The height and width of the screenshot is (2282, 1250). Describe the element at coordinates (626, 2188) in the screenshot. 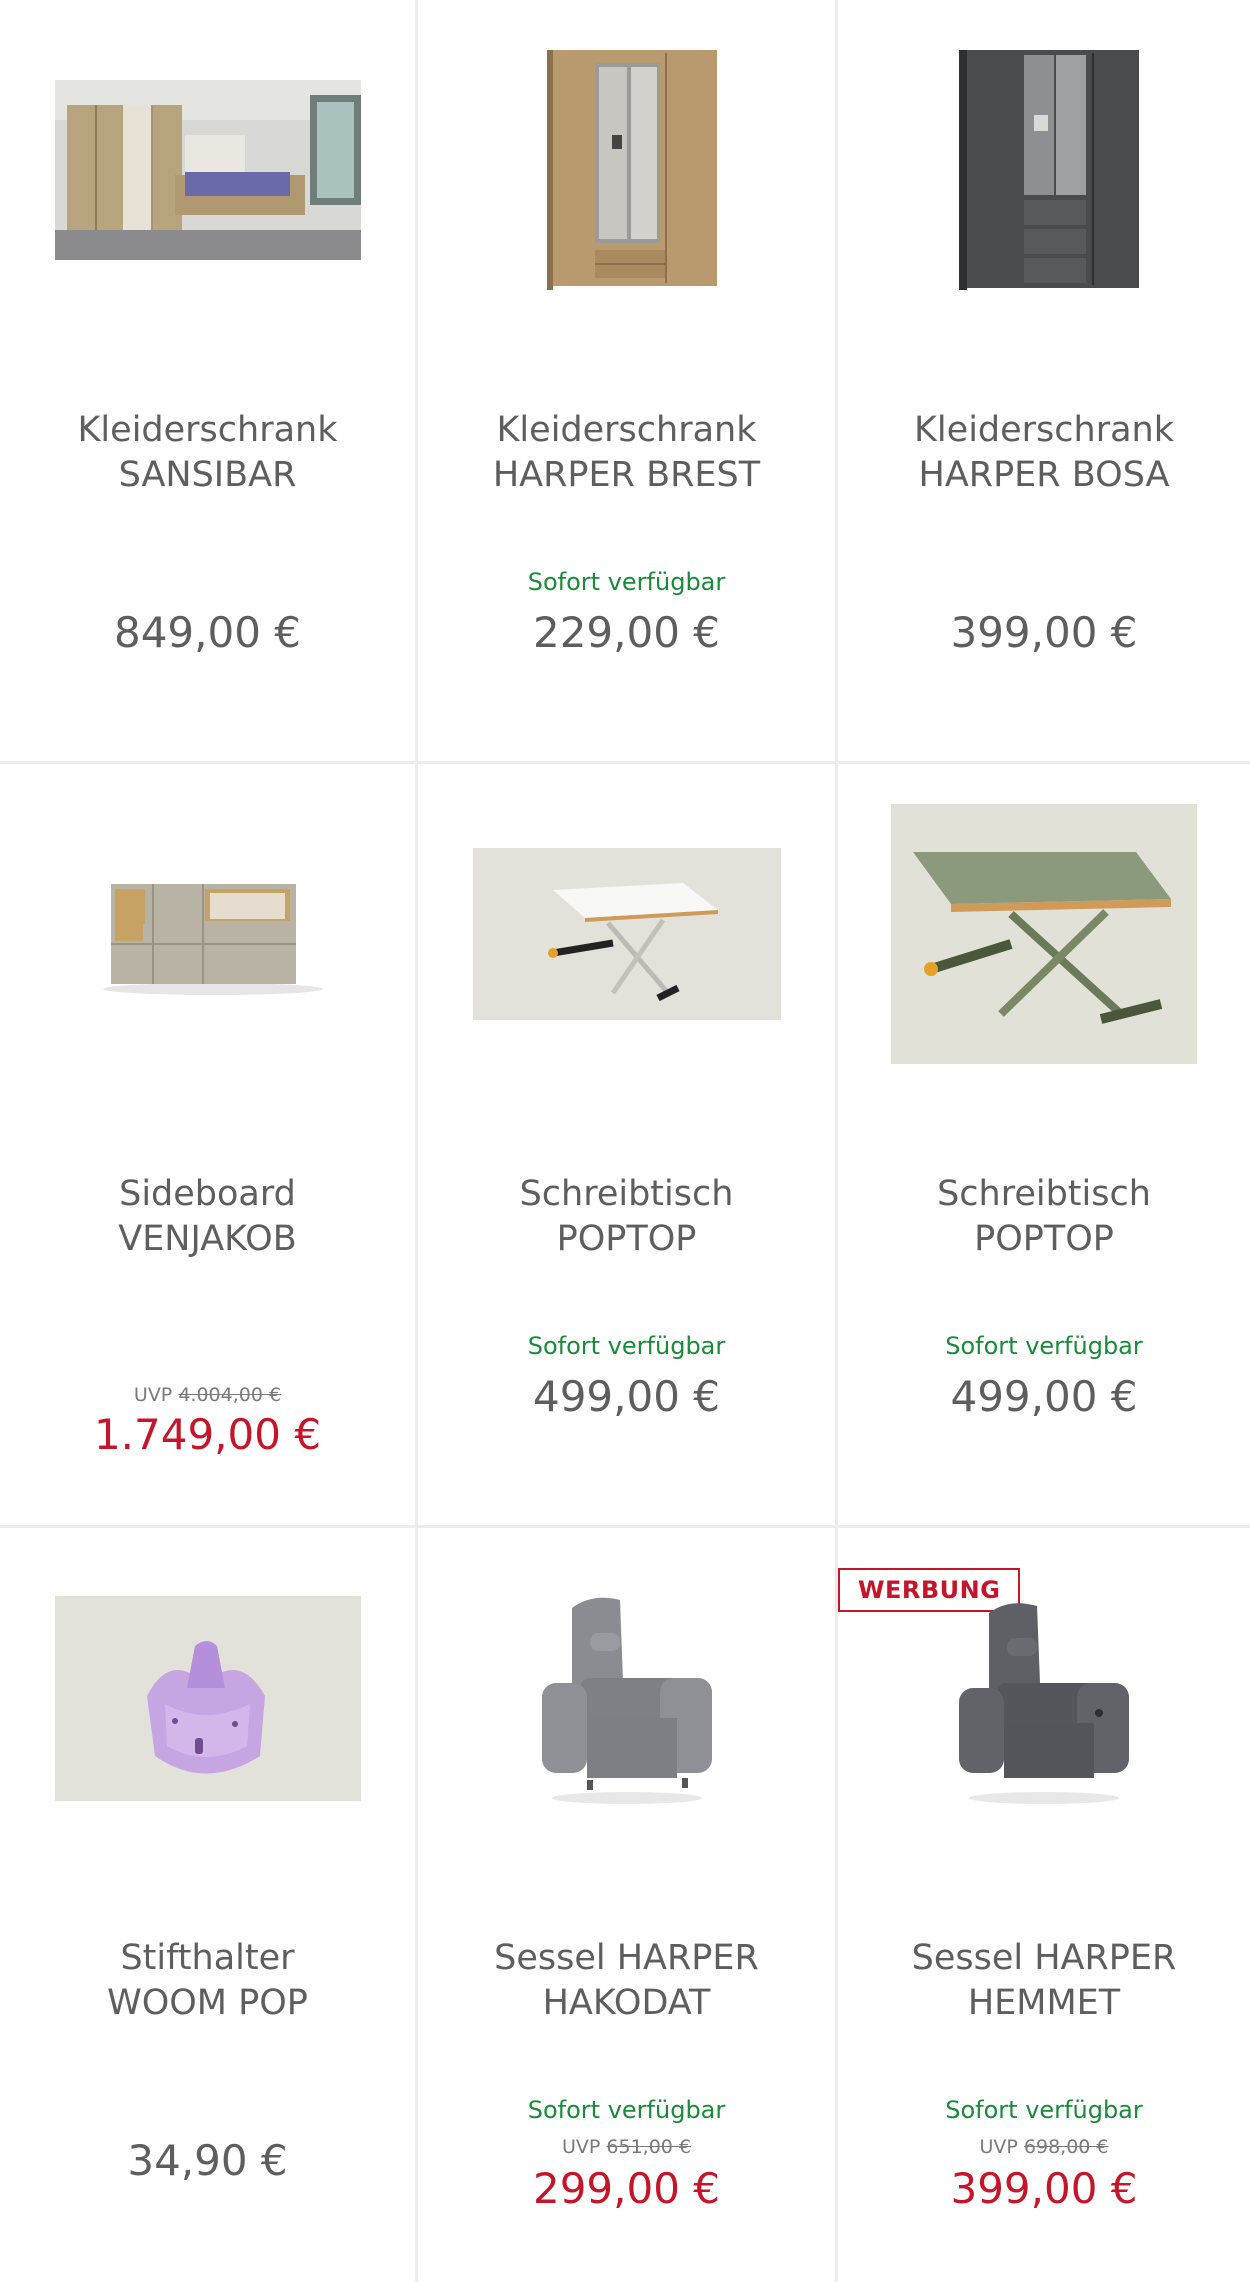

I see `product-price: 299,00 €` at that location.